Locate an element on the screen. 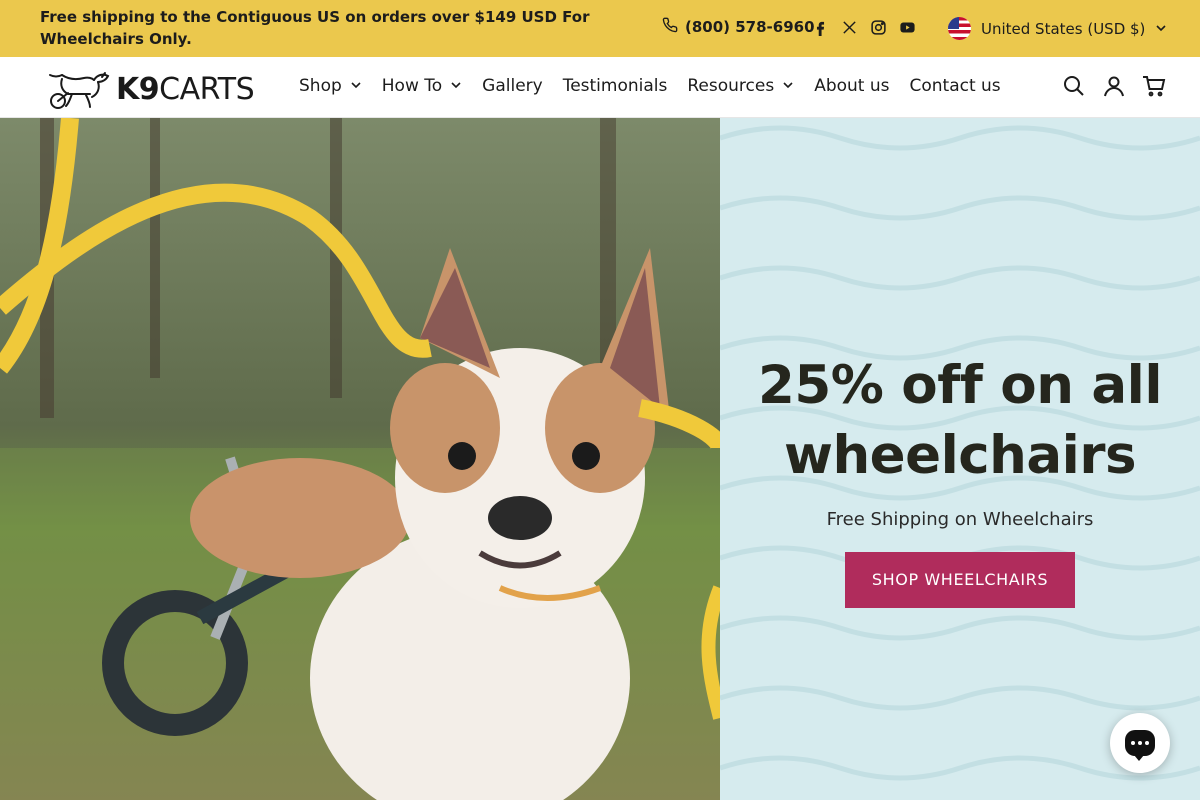 Image resolution: width=1200 pixels, height=800 pixels. currency-label: United States (USD $) is located at coordinates (1063, 28).